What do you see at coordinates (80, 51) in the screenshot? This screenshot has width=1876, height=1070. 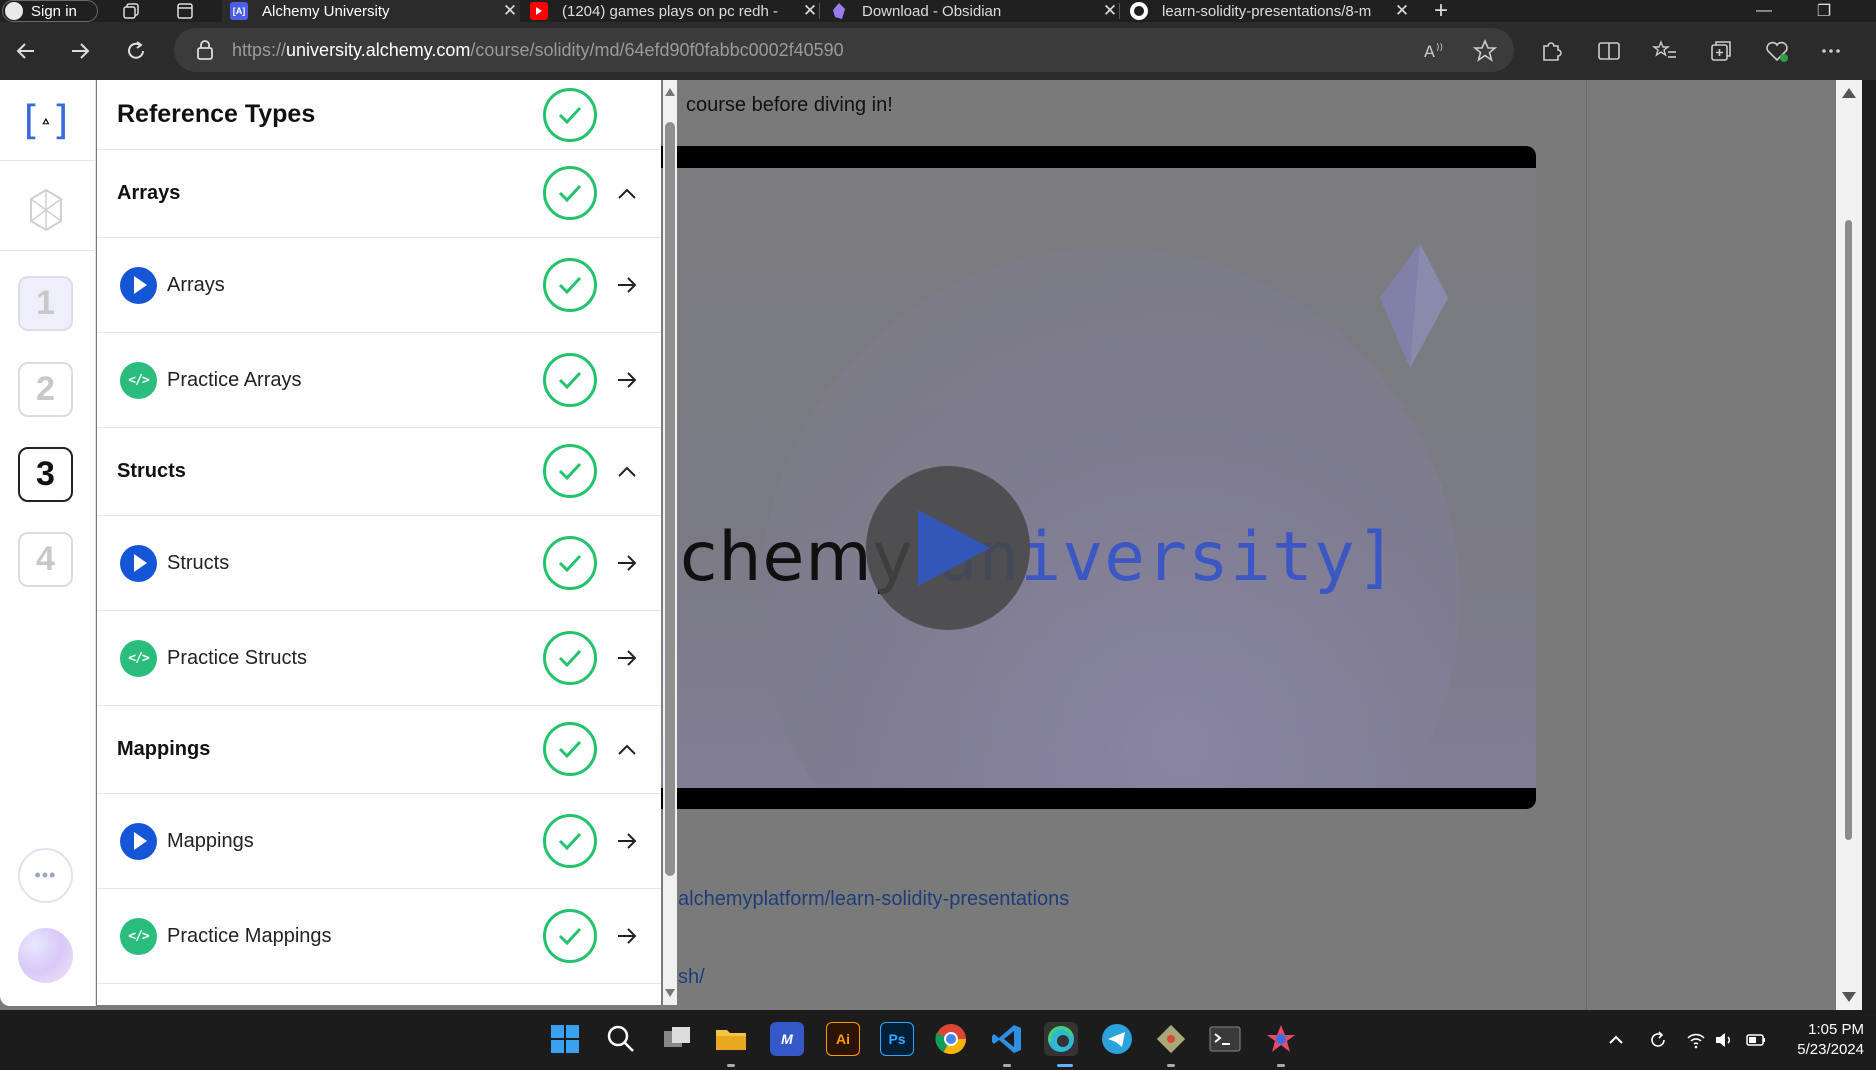 I see `forward-arrow-icon` at bounding box center [80, 51].